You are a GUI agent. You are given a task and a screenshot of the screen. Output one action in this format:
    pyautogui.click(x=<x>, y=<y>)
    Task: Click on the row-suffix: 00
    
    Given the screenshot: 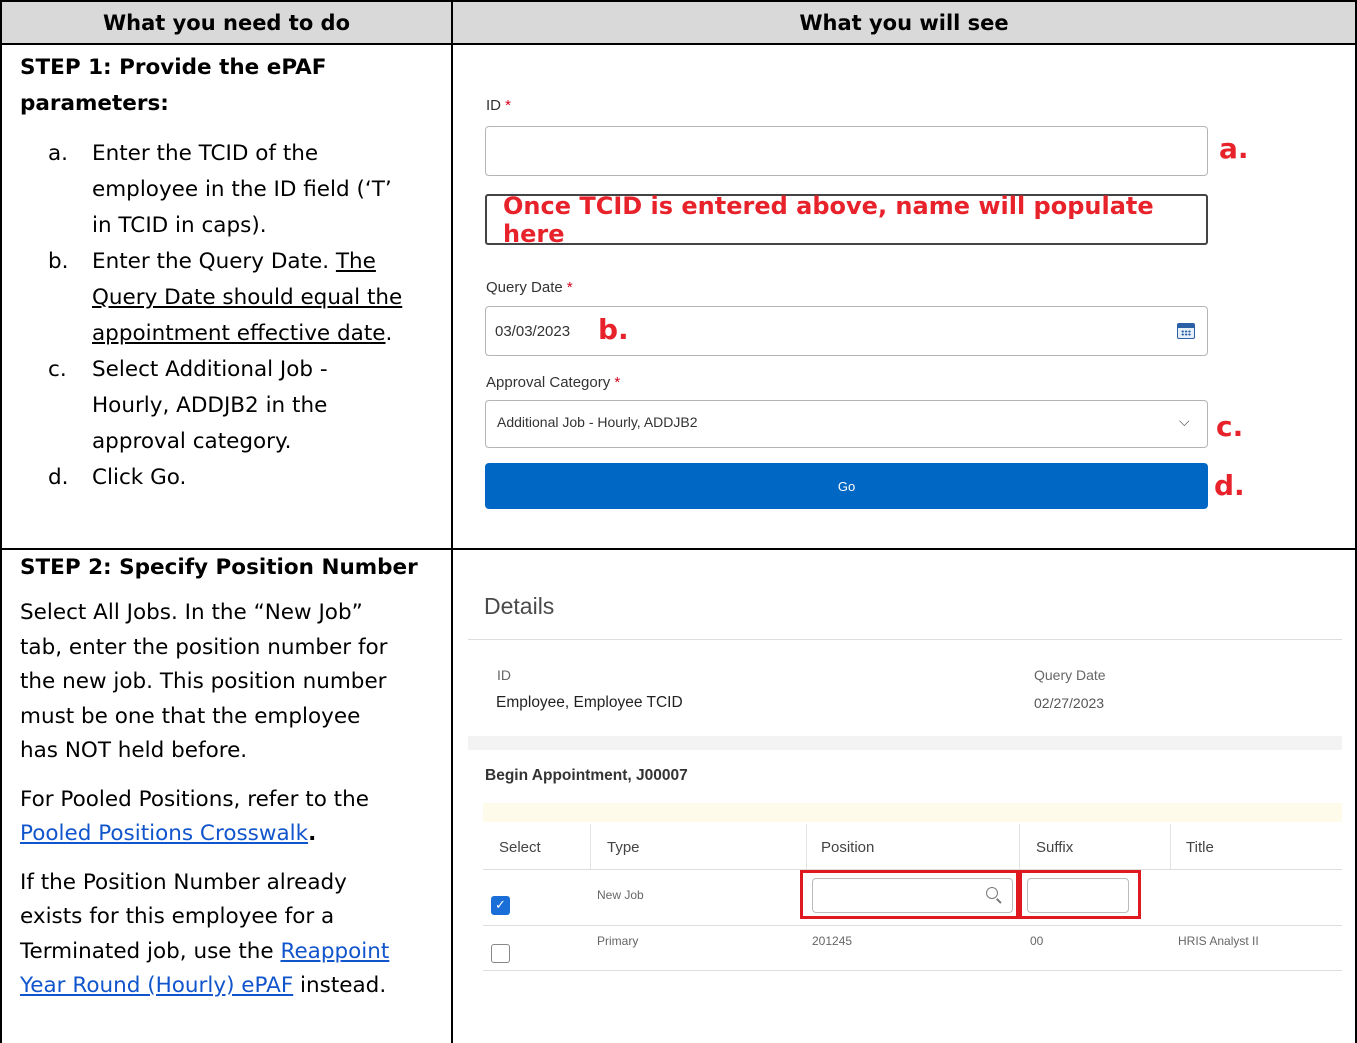 What is the action you would take?
    pyautogui.click(x=1037, y=941)
    